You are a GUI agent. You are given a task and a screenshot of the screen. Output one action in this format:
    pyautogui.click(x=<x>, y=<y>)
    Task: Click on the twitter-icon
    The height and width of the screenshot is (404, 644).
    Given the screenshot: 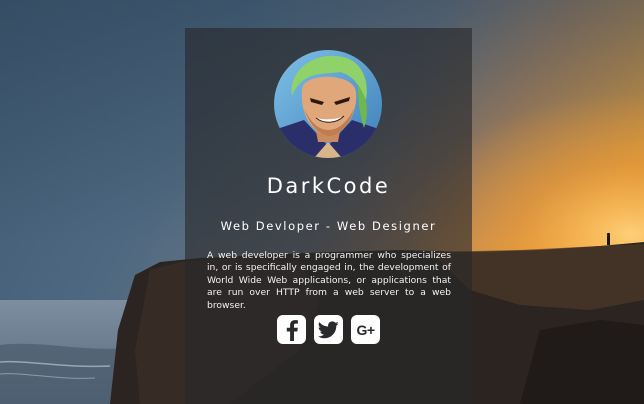 What is the action you would take?
    pyautogui.click(x=328, y=329)
    